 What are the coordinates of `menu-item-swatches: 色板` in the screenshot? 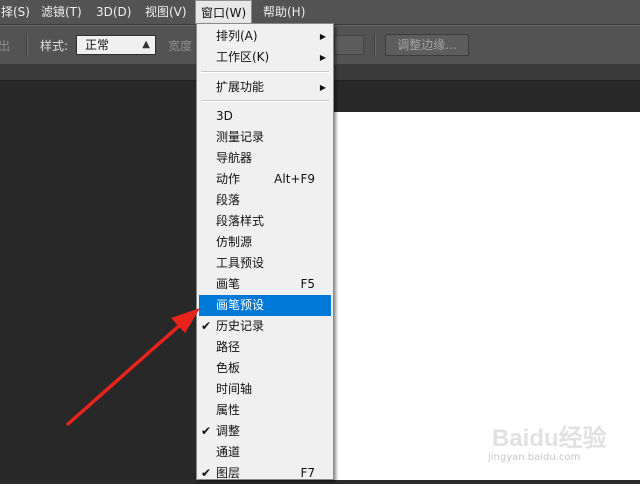 It's located at (265, 368).